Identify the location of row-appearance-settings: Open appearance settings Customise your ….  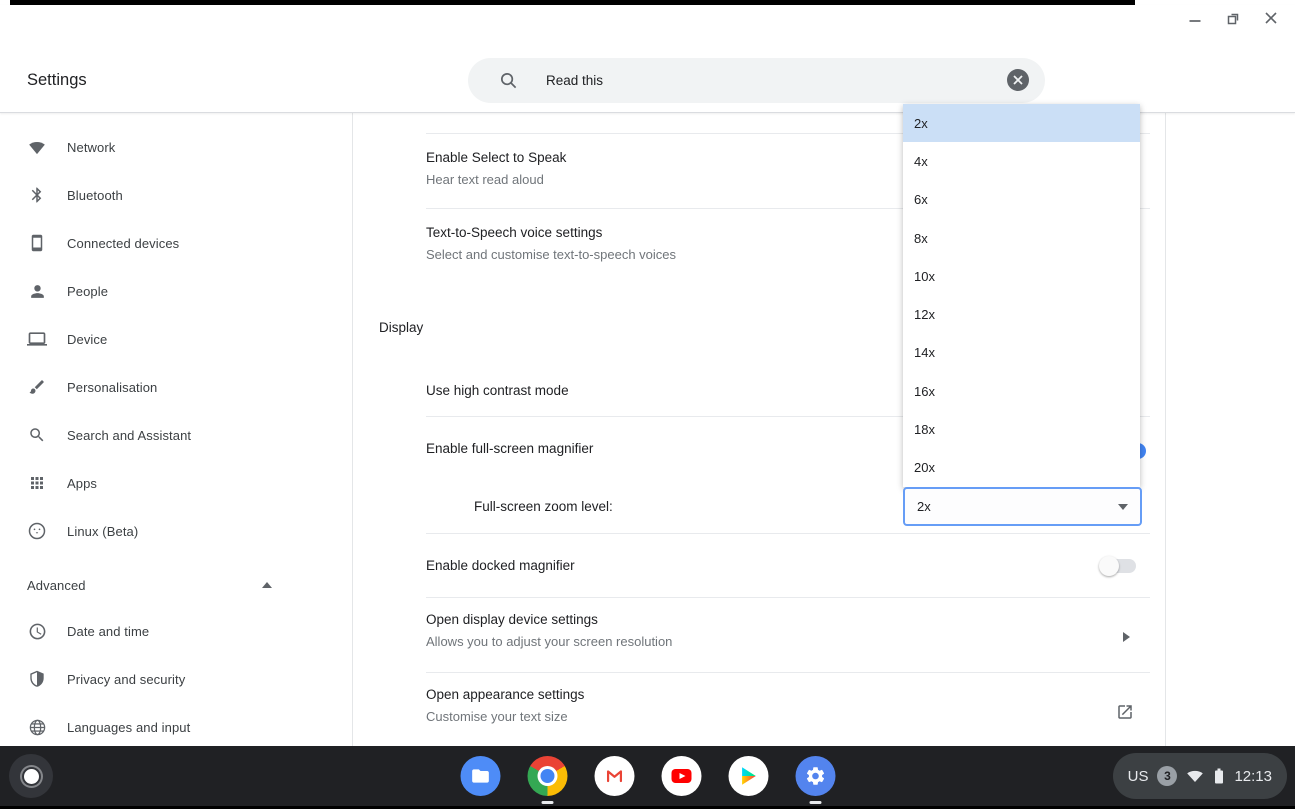
(788, 708).